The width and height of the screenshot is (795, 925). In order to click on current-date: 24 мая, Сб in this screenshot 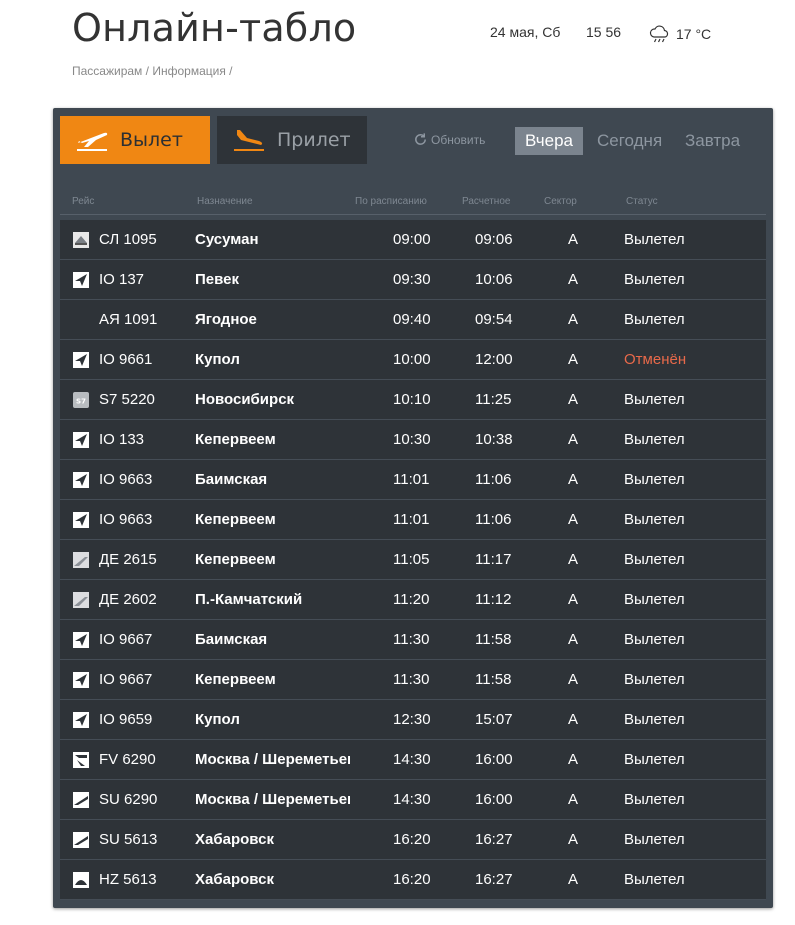, I will do `click(525, 32)`.